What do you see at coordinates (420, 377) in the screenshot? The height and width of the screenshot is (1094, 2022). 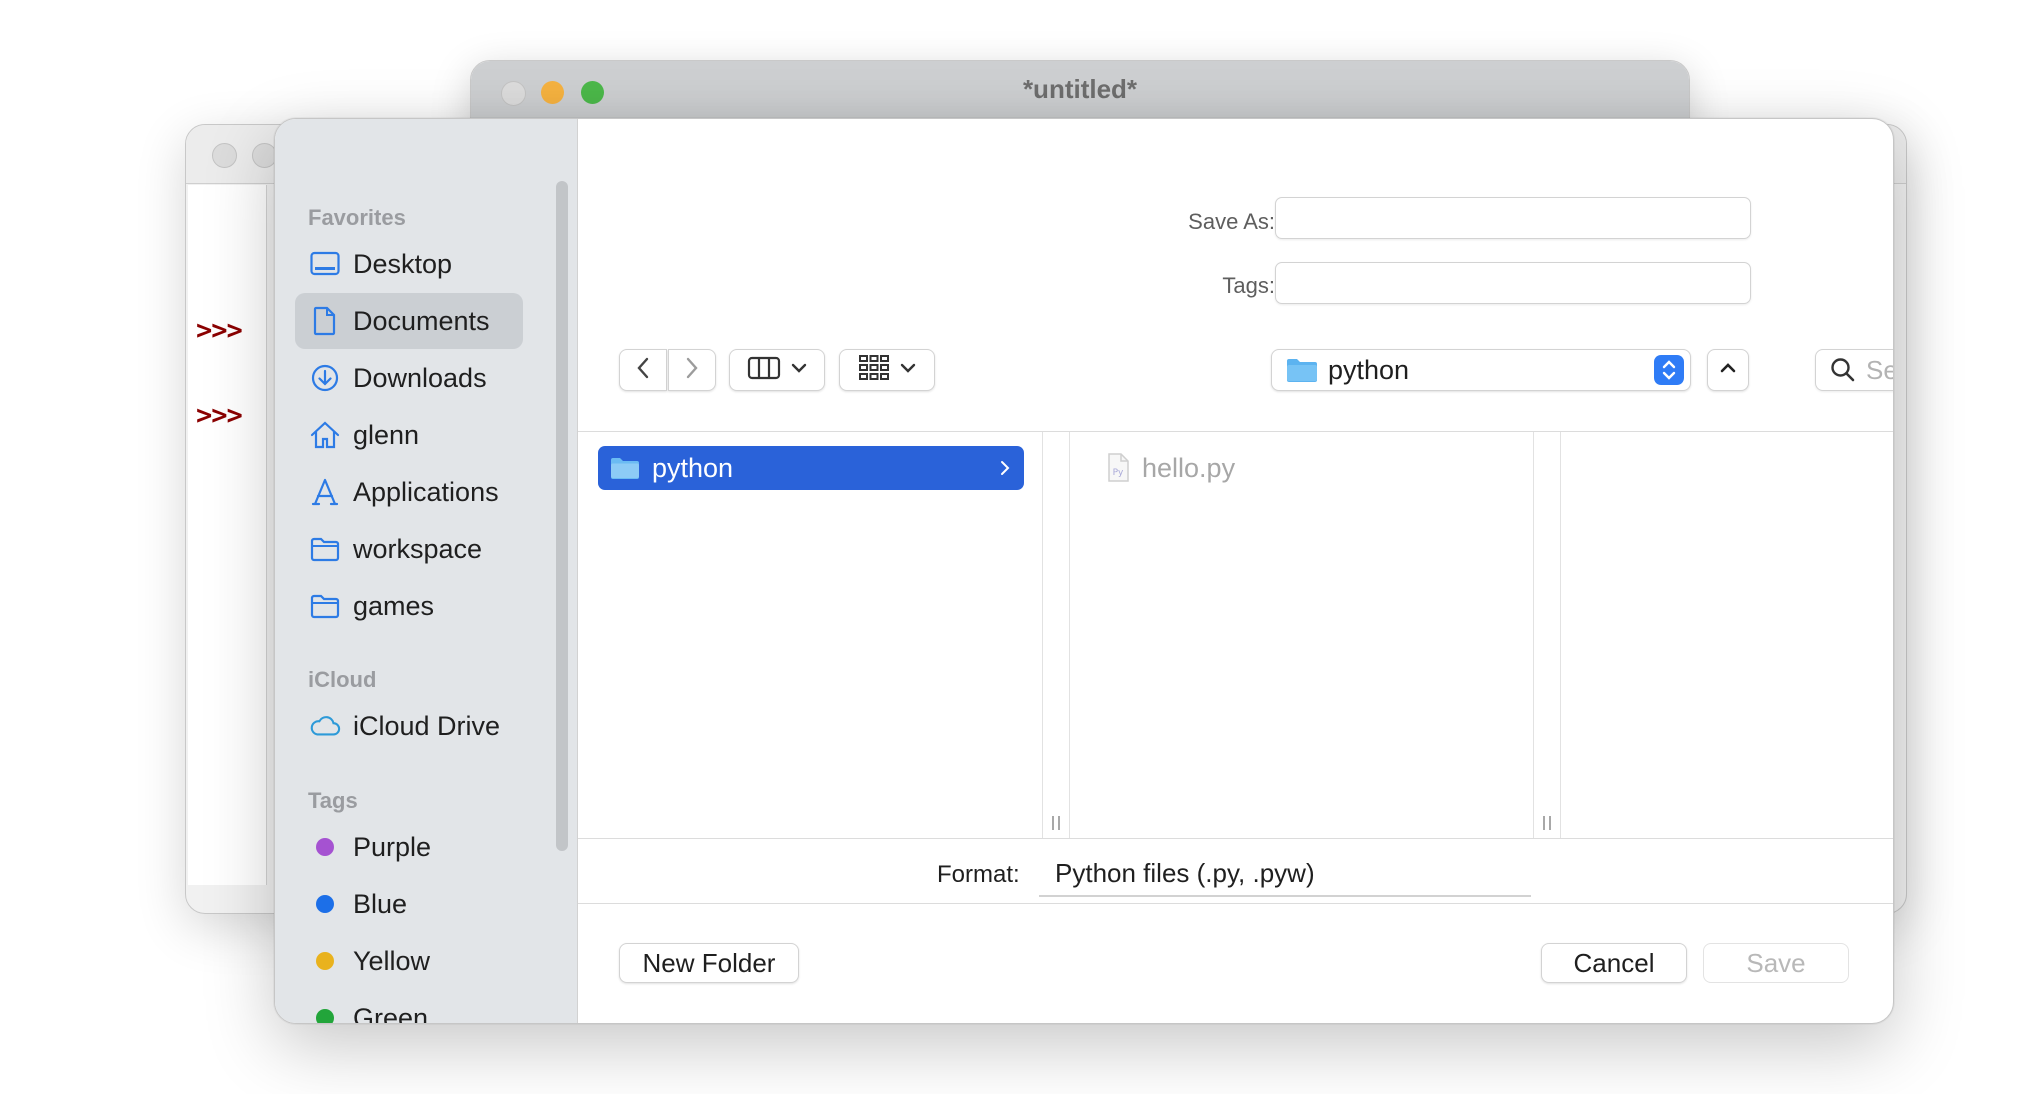 I see `sidebar-item-label: Downloads` at bounding box center [420, 377].